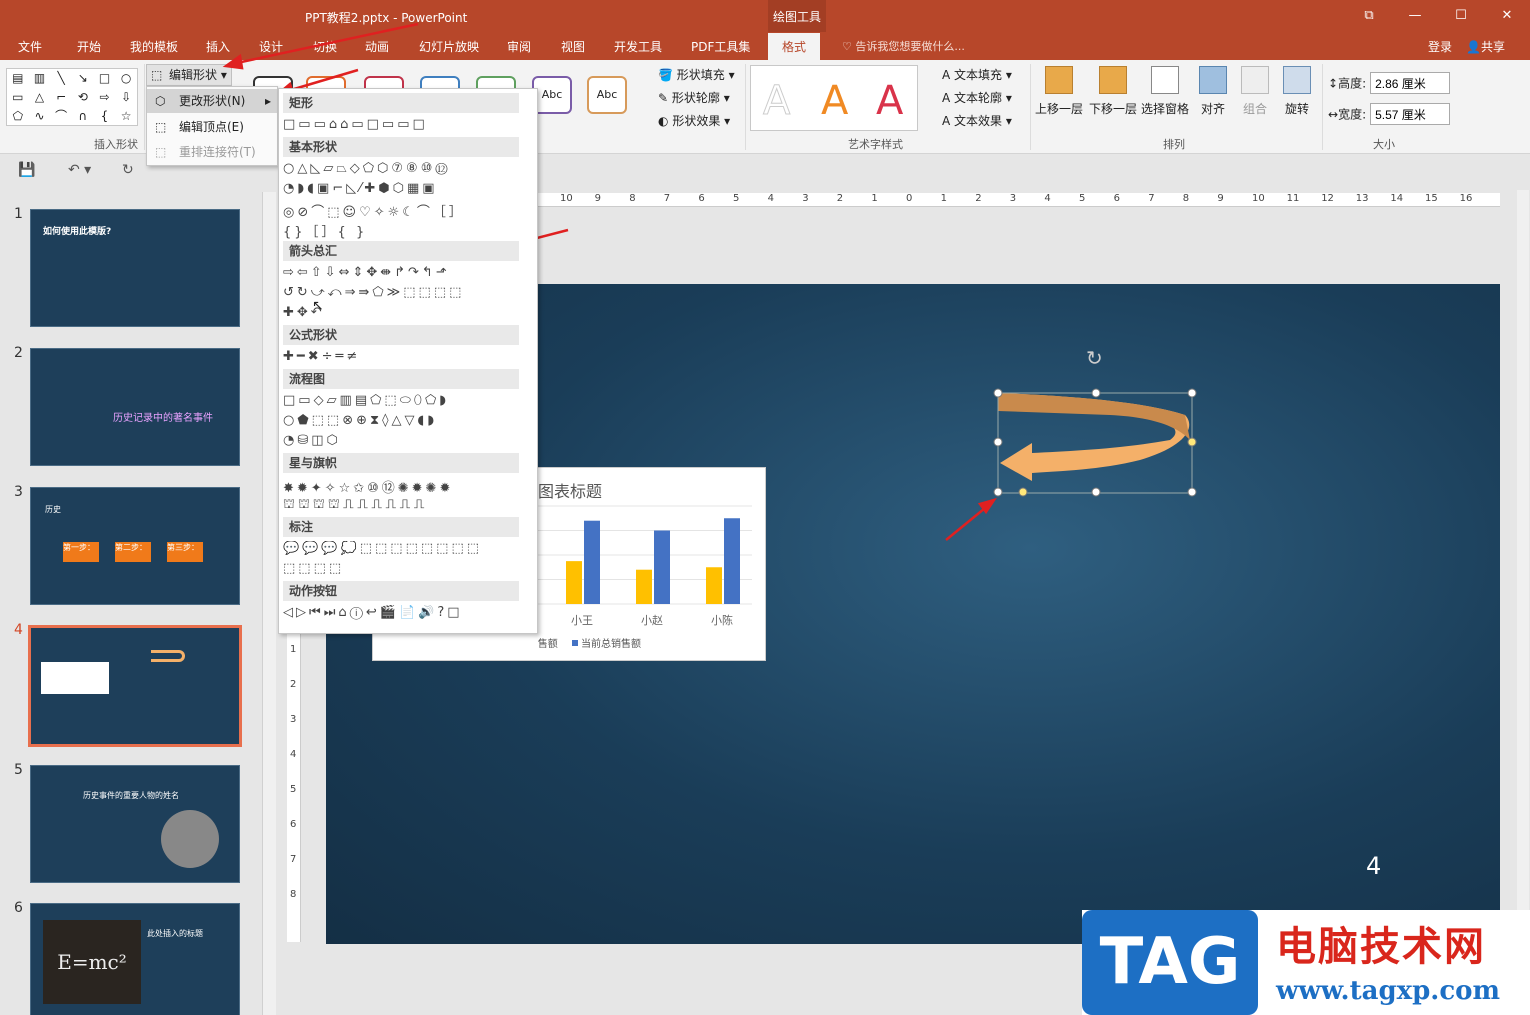  Describe the element at coordinates (403, 505) in the screenshot. I see `stars-row-2: ⛫⛫⛫⛫⎍⎍⎍⎍⎍⎍` at that location.